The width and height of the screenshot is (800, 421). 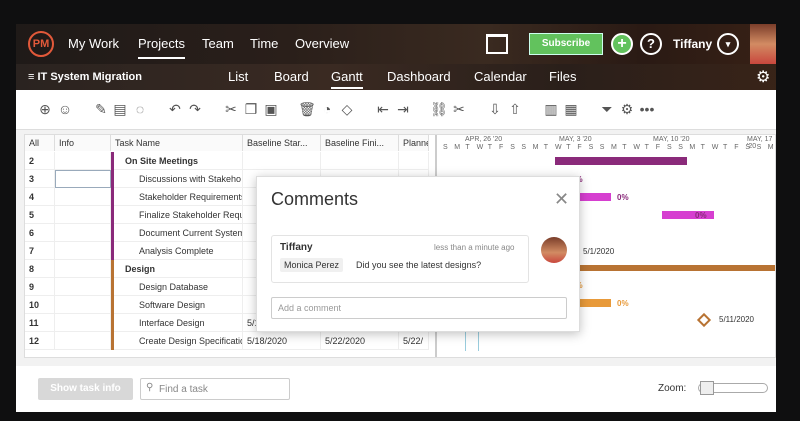 What do you see at coordinates (414, 341) in the screenshot?
I see `planned-cell: 5/22/` at bounding box center [414, 341].